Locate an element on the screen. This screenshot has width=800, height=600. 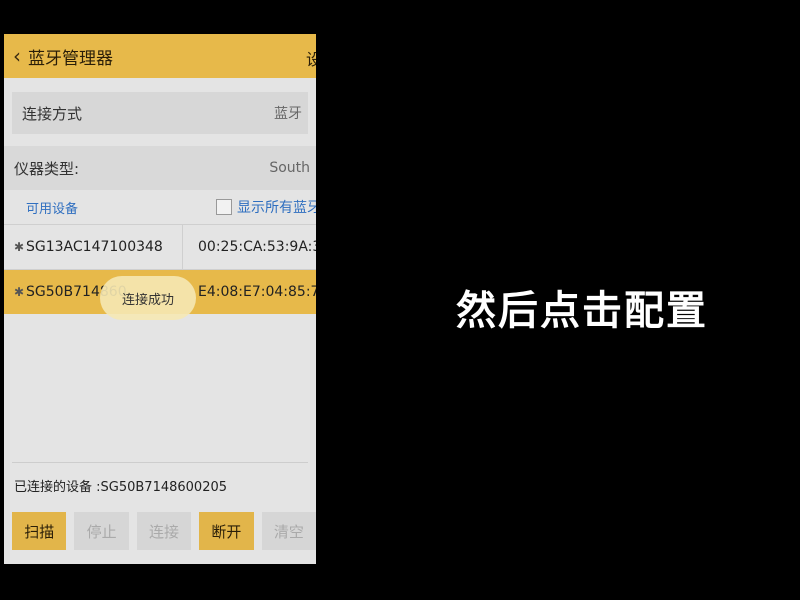
clear-button: 清空 is located at coordinates (288, 531).